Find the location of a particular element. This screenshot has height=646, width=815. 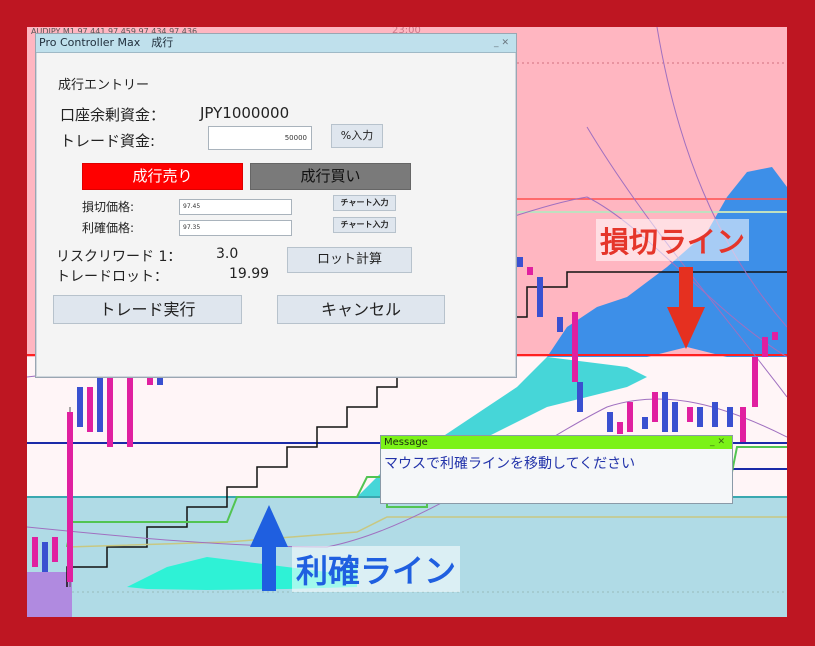

message-titlebar: Message _✕ is located at coordinates (556, 442).